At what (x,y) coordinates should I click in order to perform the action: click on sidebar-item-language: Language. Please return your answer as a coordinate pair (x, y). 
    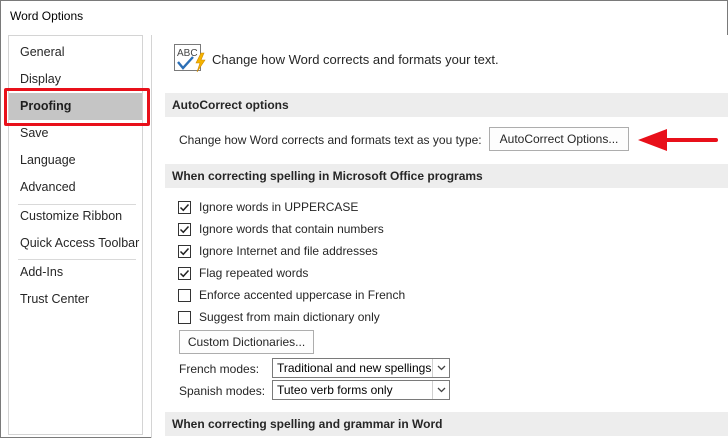
    Looking at the image, I should click on (75, 160).